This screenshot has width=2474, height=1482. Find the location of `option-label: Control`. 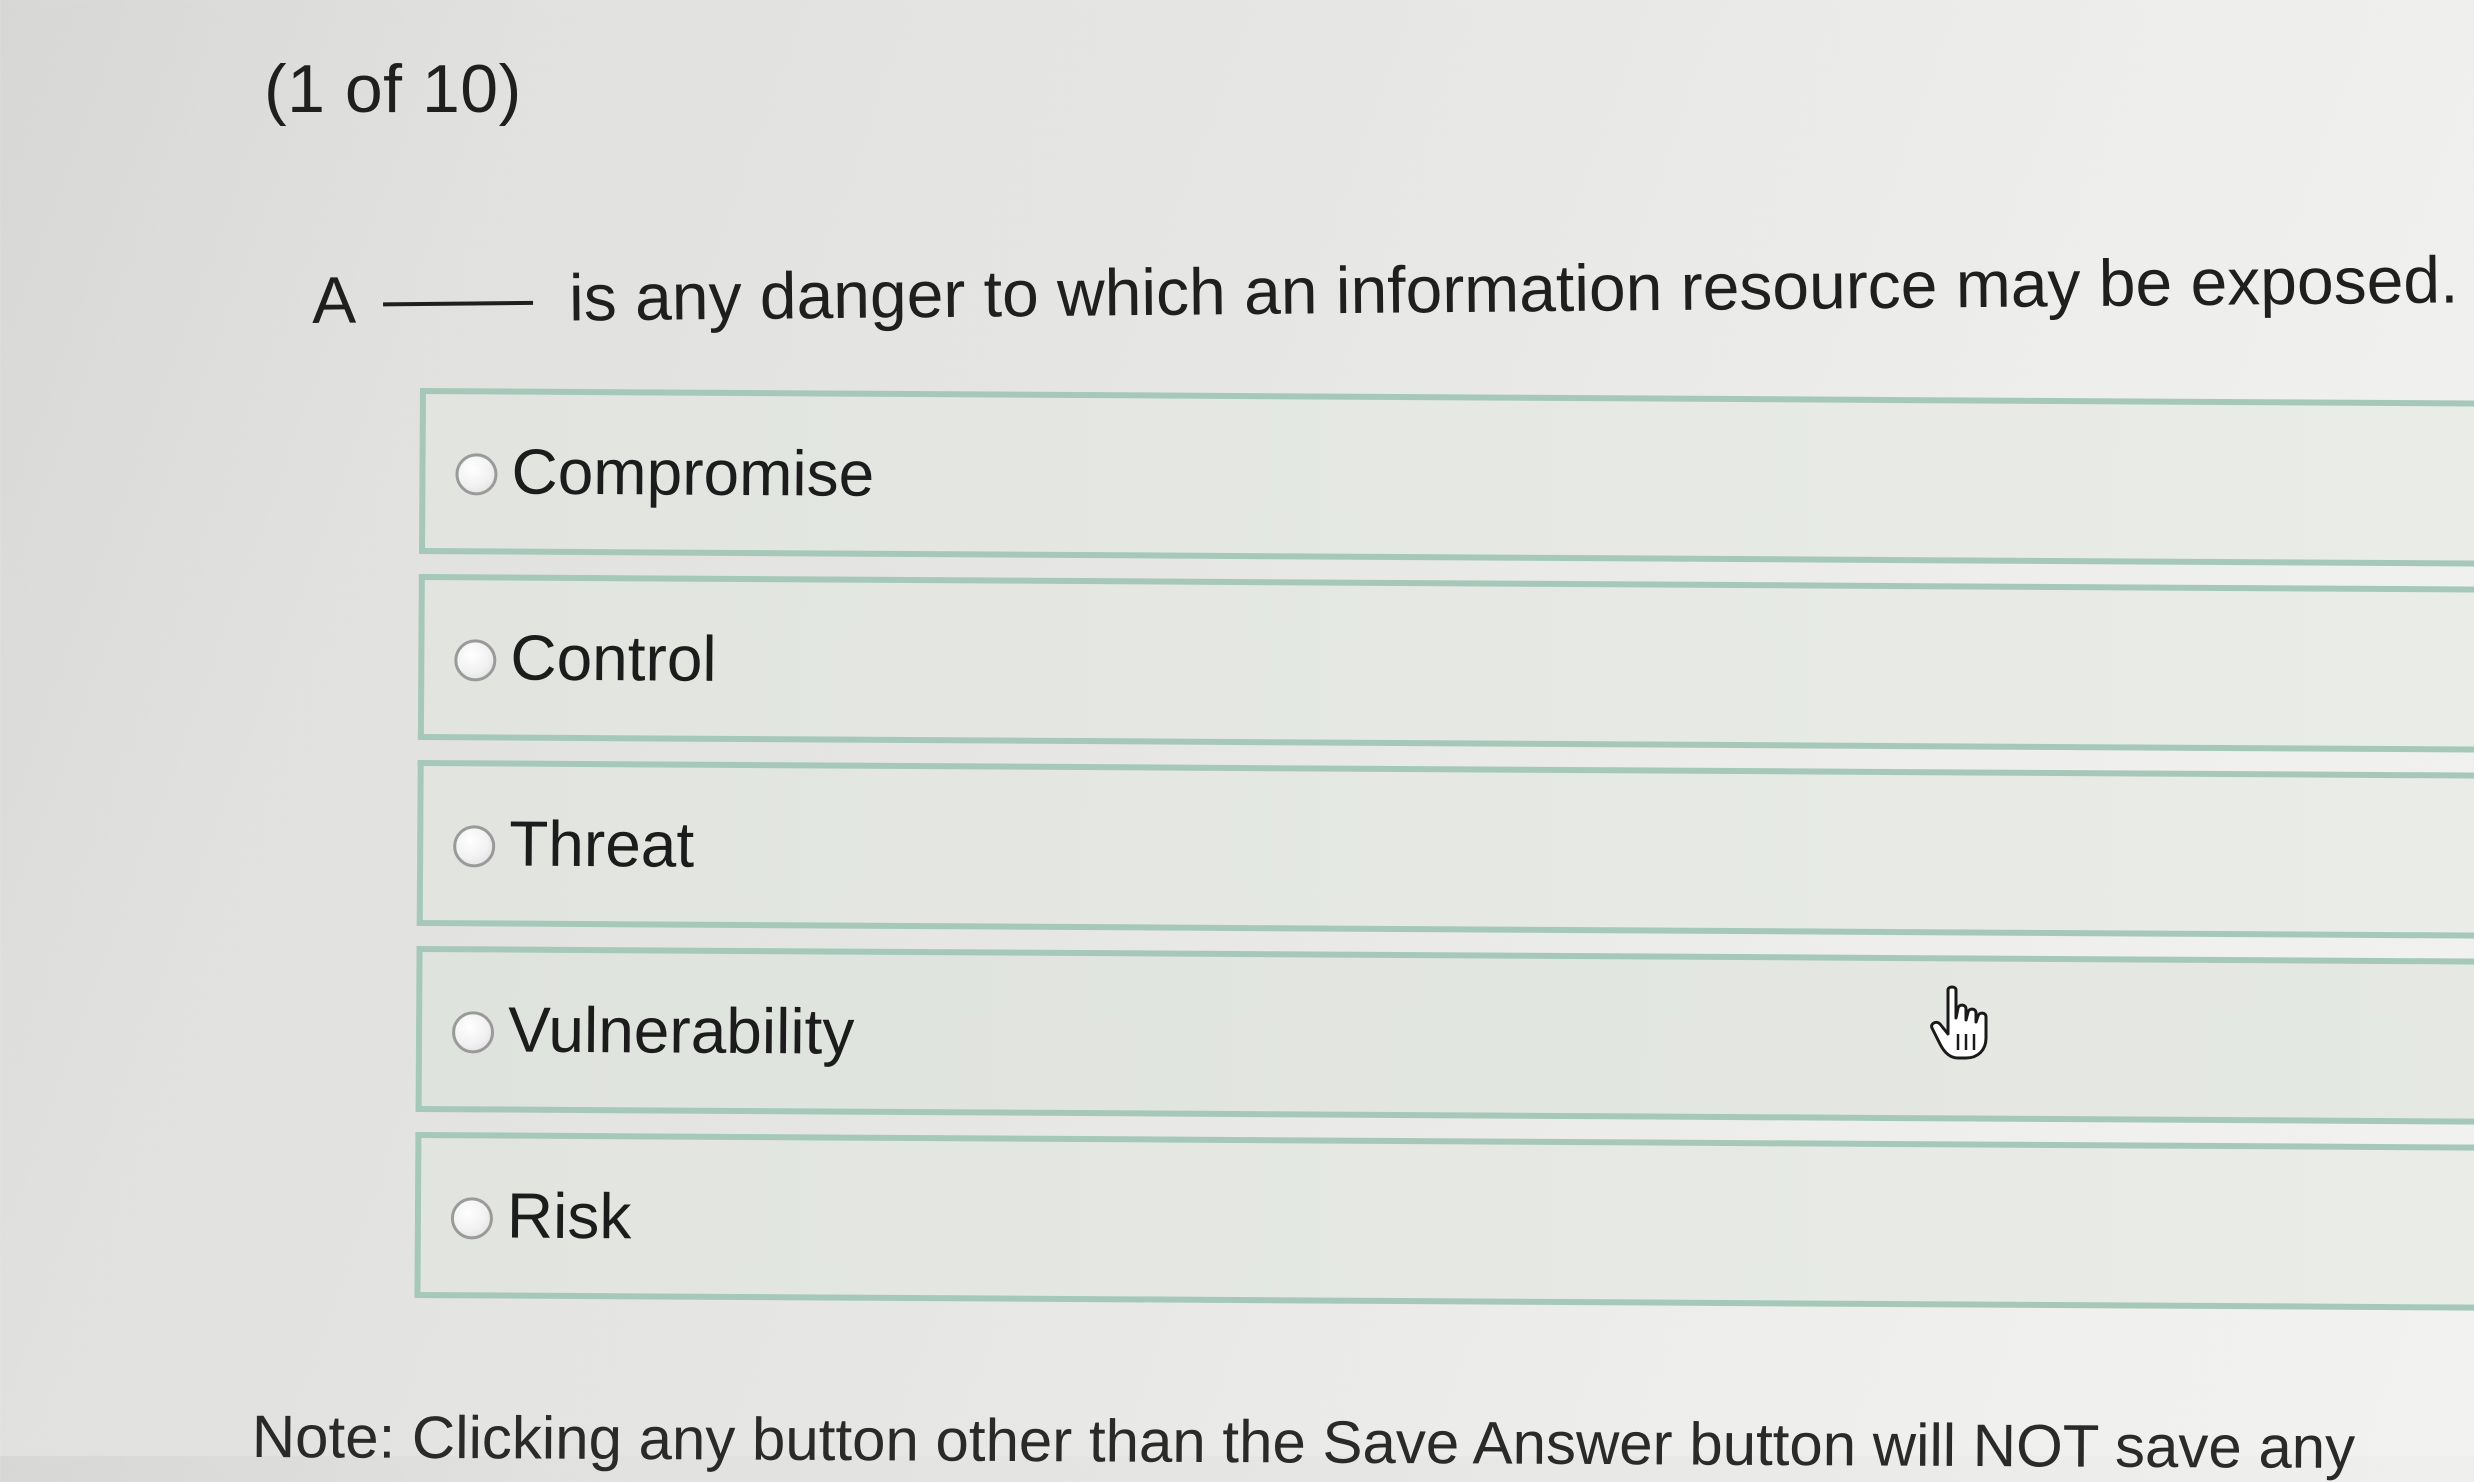

option-label: Control is located at coordinates (613, 658).